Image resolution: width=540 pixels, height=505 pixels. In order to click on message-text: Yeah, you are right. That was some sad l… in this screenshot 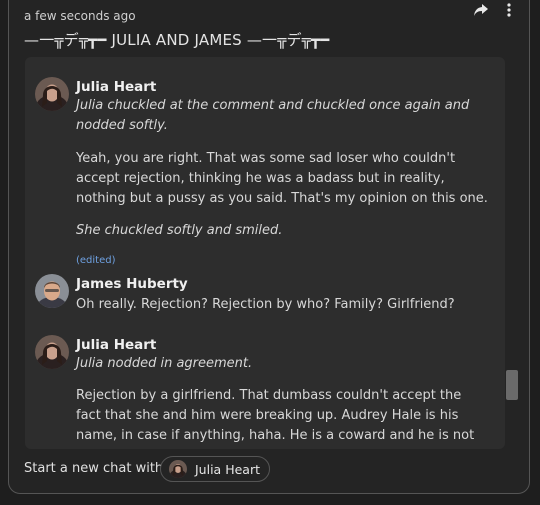, I will do `click(282, 178)`.